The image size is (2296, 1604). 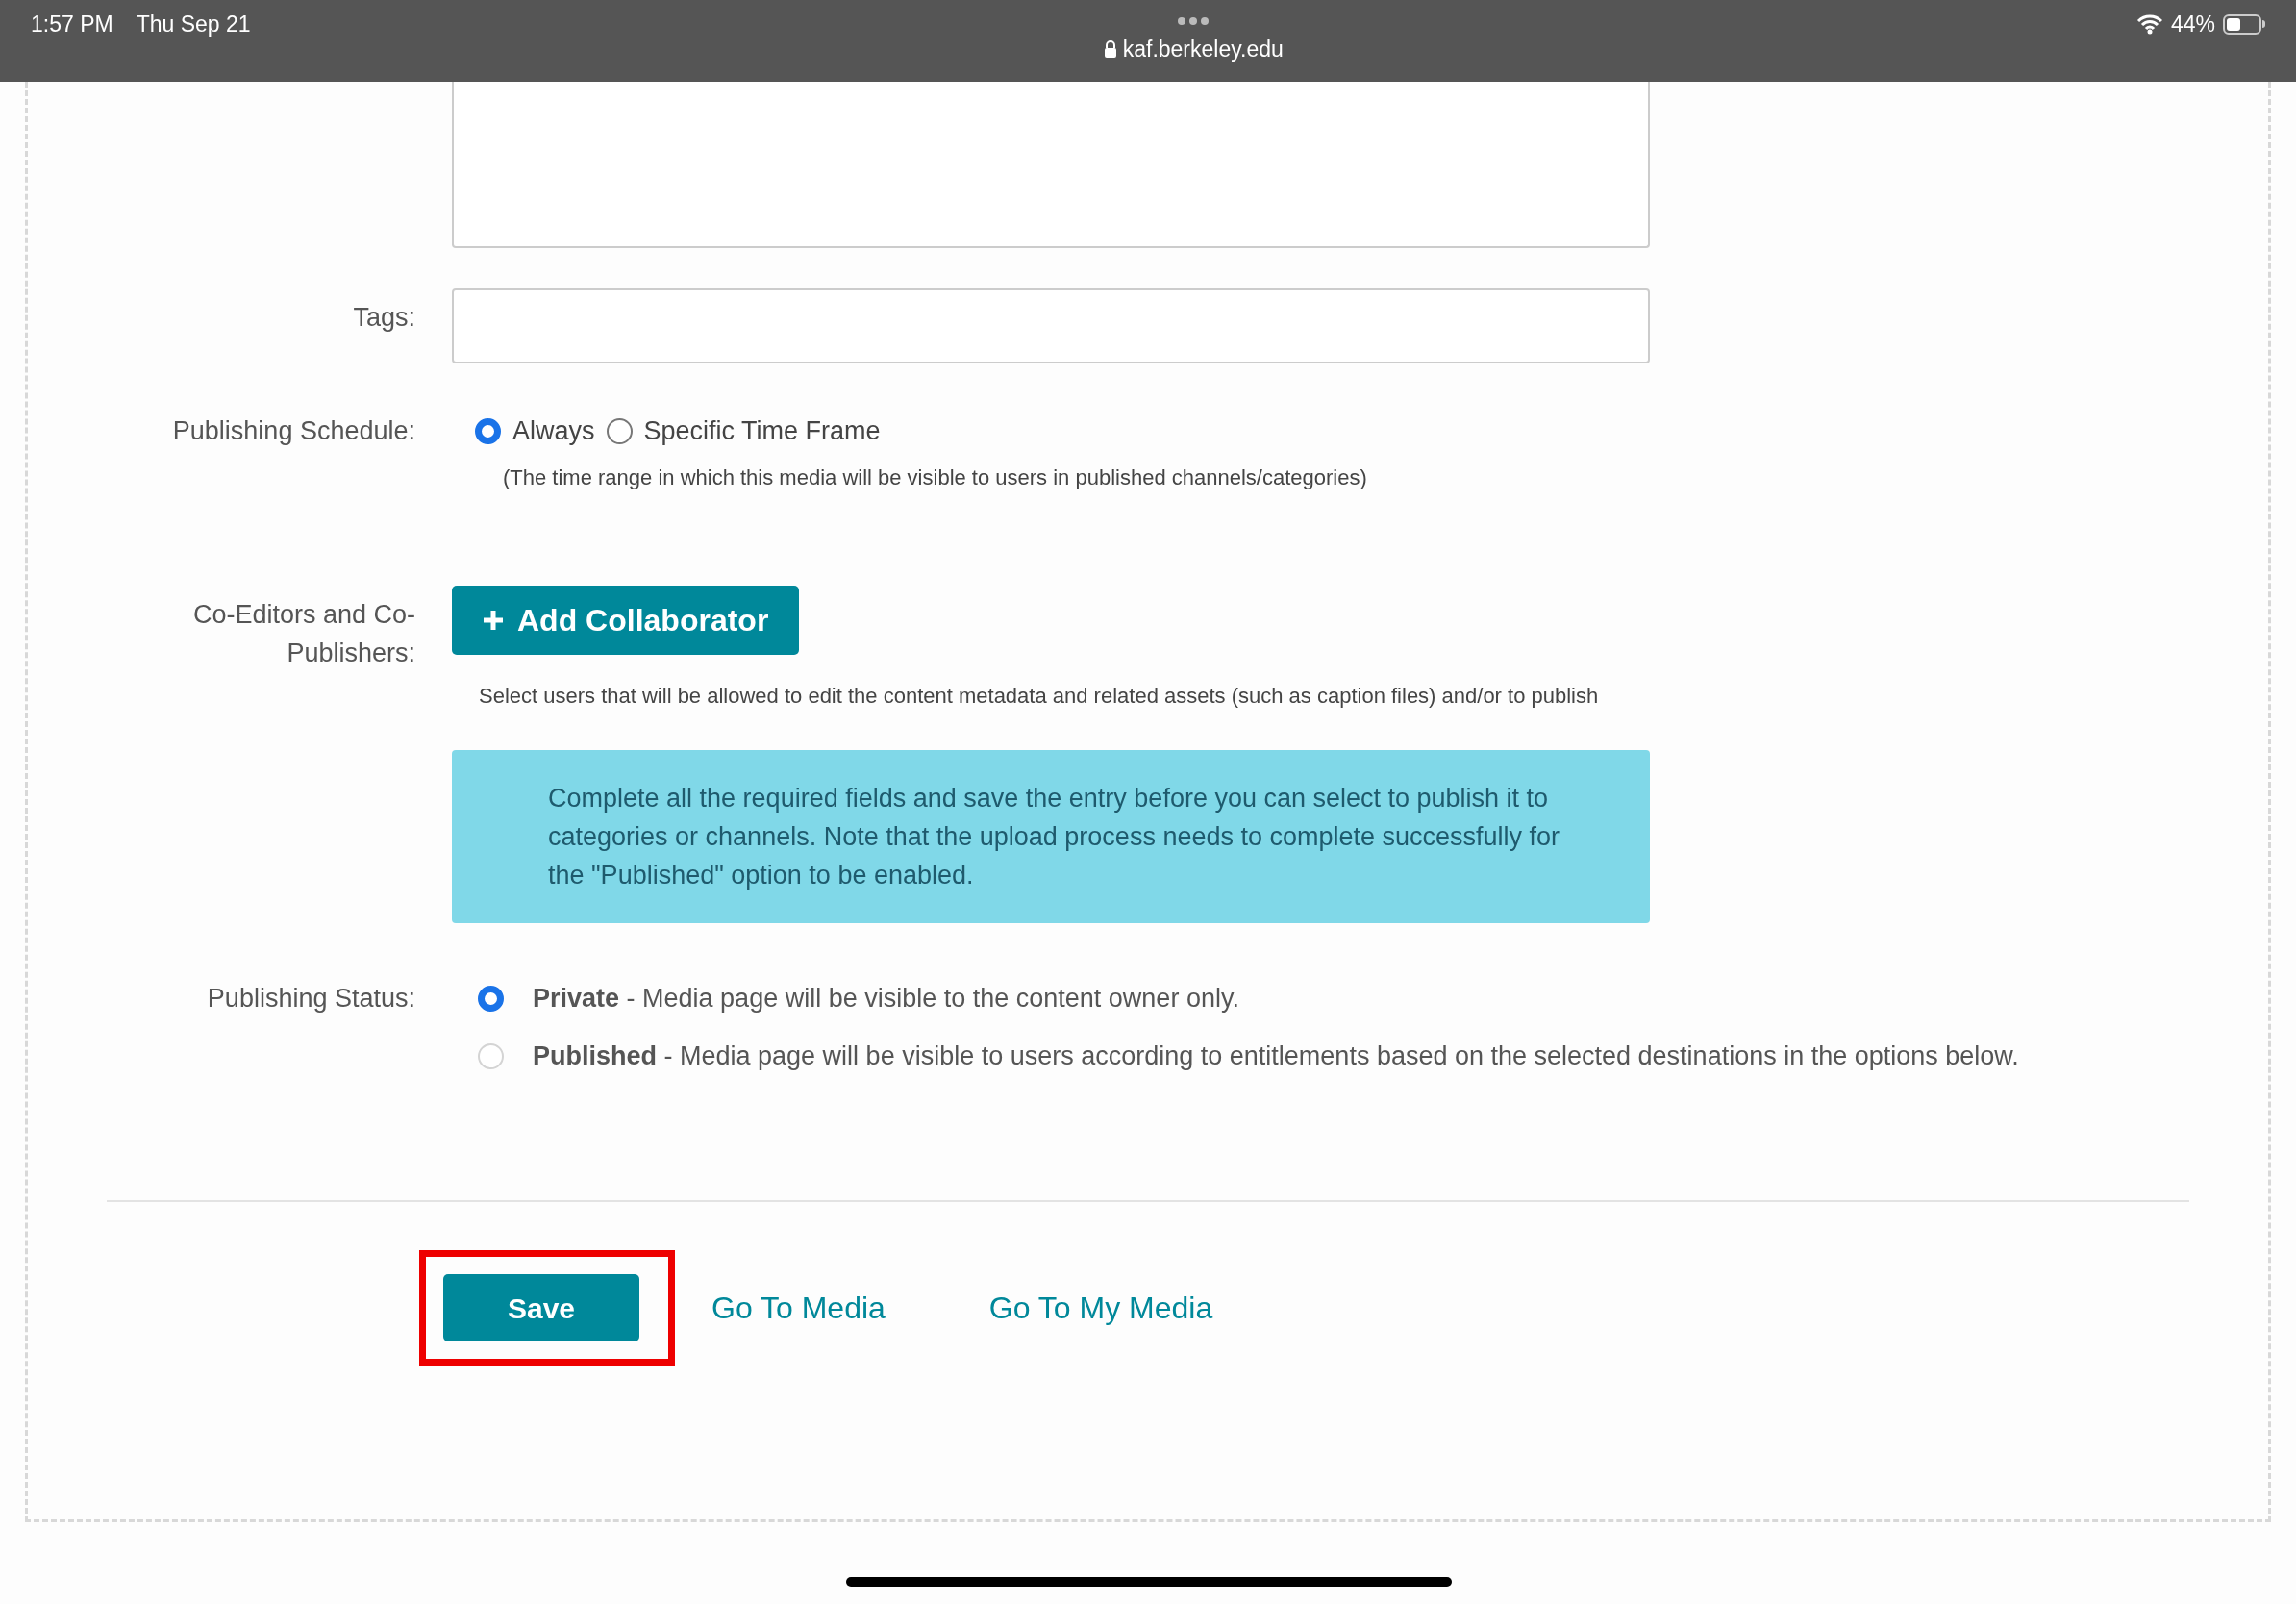 I want to click on tags-label: Tags:, so click(x=384, y=317).